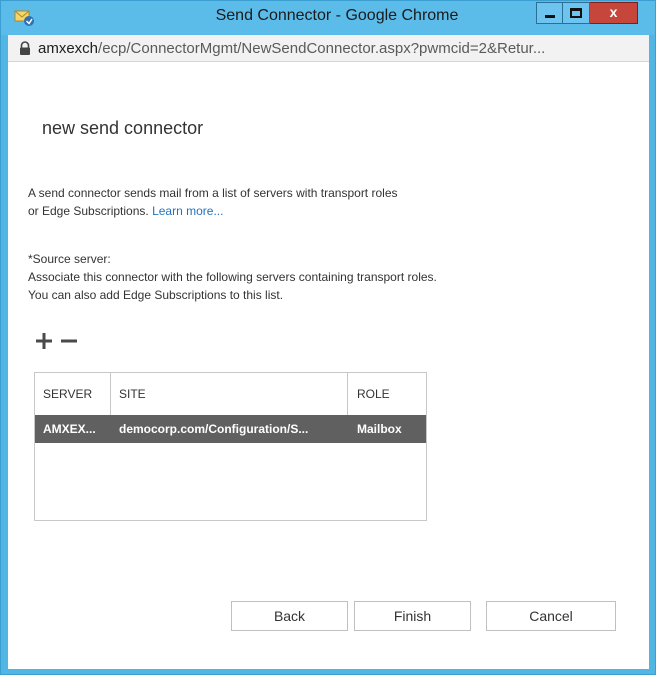 The width and height of the screenshot is (656, 675). I want to click on title-bar: Send Connector - Google Chrome x, so click(328, 18).